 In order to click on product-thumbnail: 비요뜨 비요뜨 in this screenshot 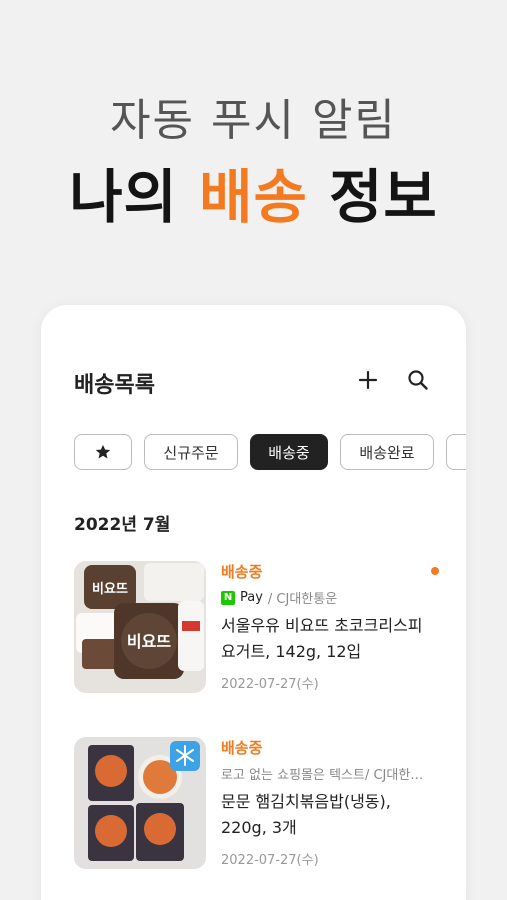, I will do `click(140, 627)`.